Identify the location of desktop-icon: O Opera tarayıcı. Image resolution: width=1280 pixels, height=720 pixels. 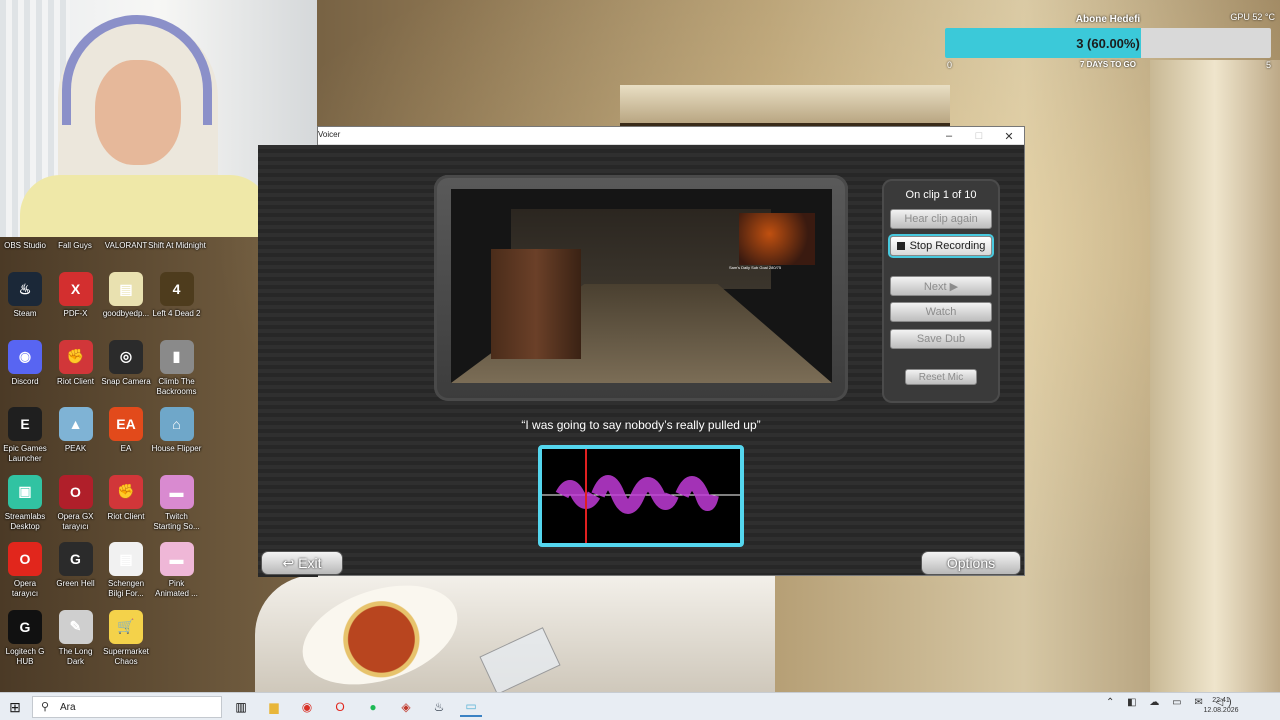
(25, 575).